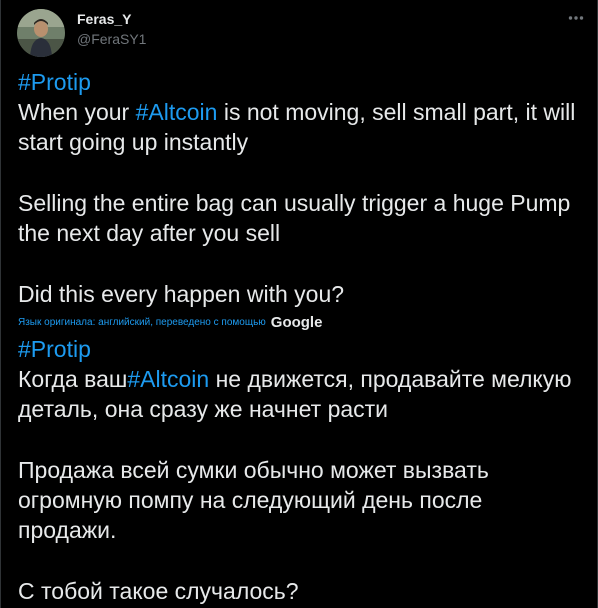 The height and width of the screenshot is (608, 598). I want to click on text-segment: Когда ваш, so click(73, 379).